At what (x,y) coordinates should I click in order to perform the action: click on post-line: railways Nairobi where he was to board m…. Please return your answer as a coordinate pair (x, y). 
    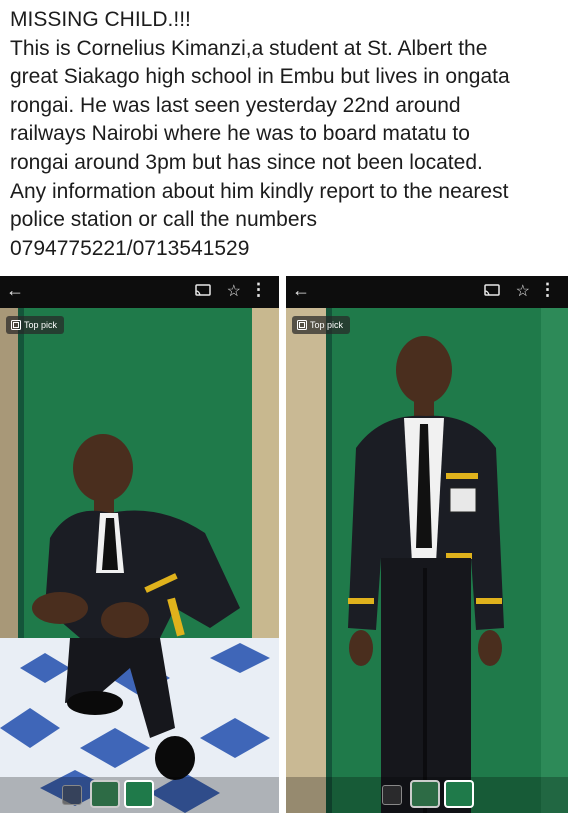
    Looking at the image, I should click on (240, 134).